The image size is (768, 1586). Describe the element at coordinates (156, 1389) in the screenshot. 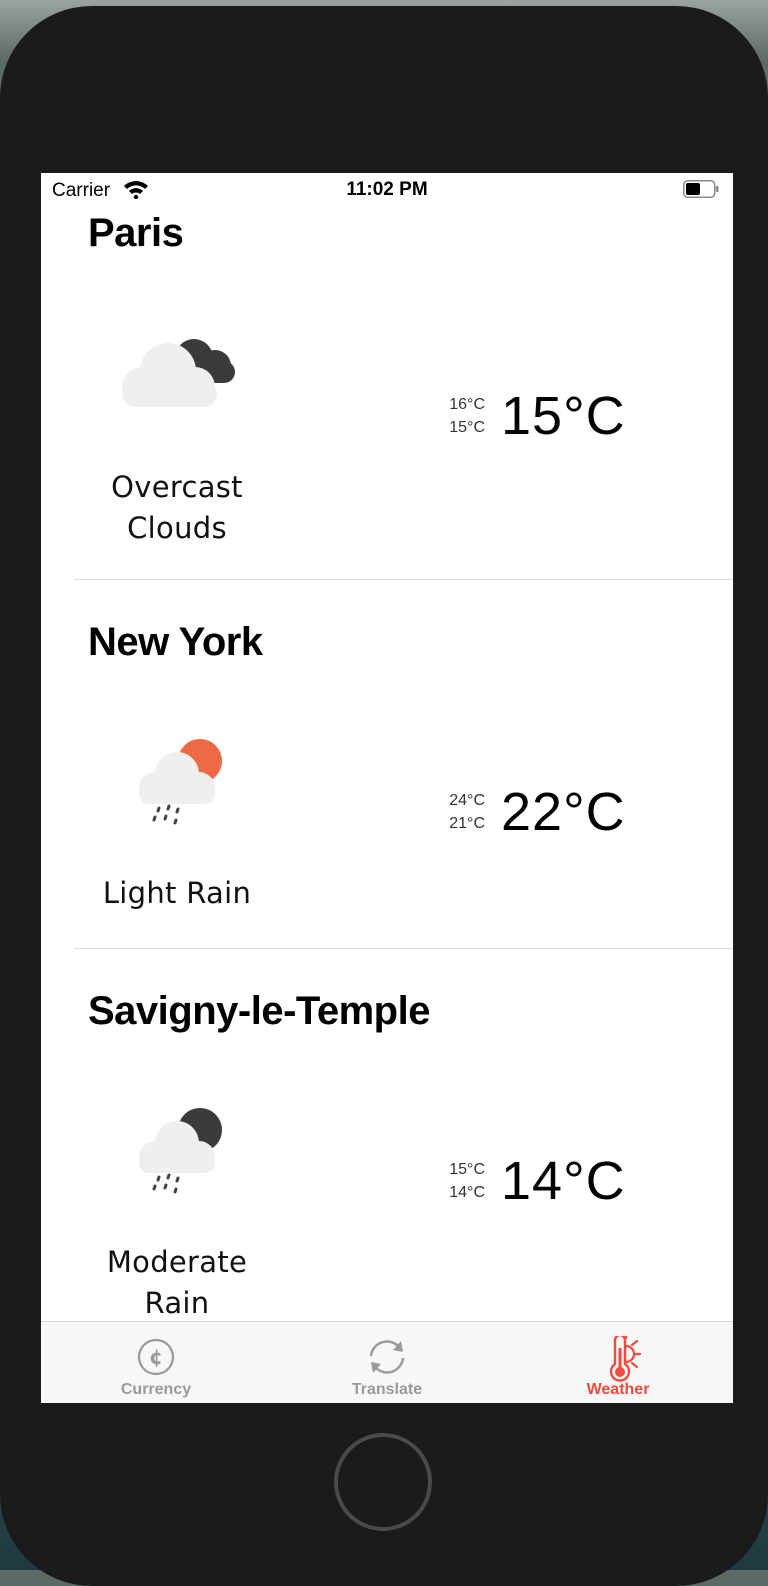

I see `tab-label: Currency` at that location.